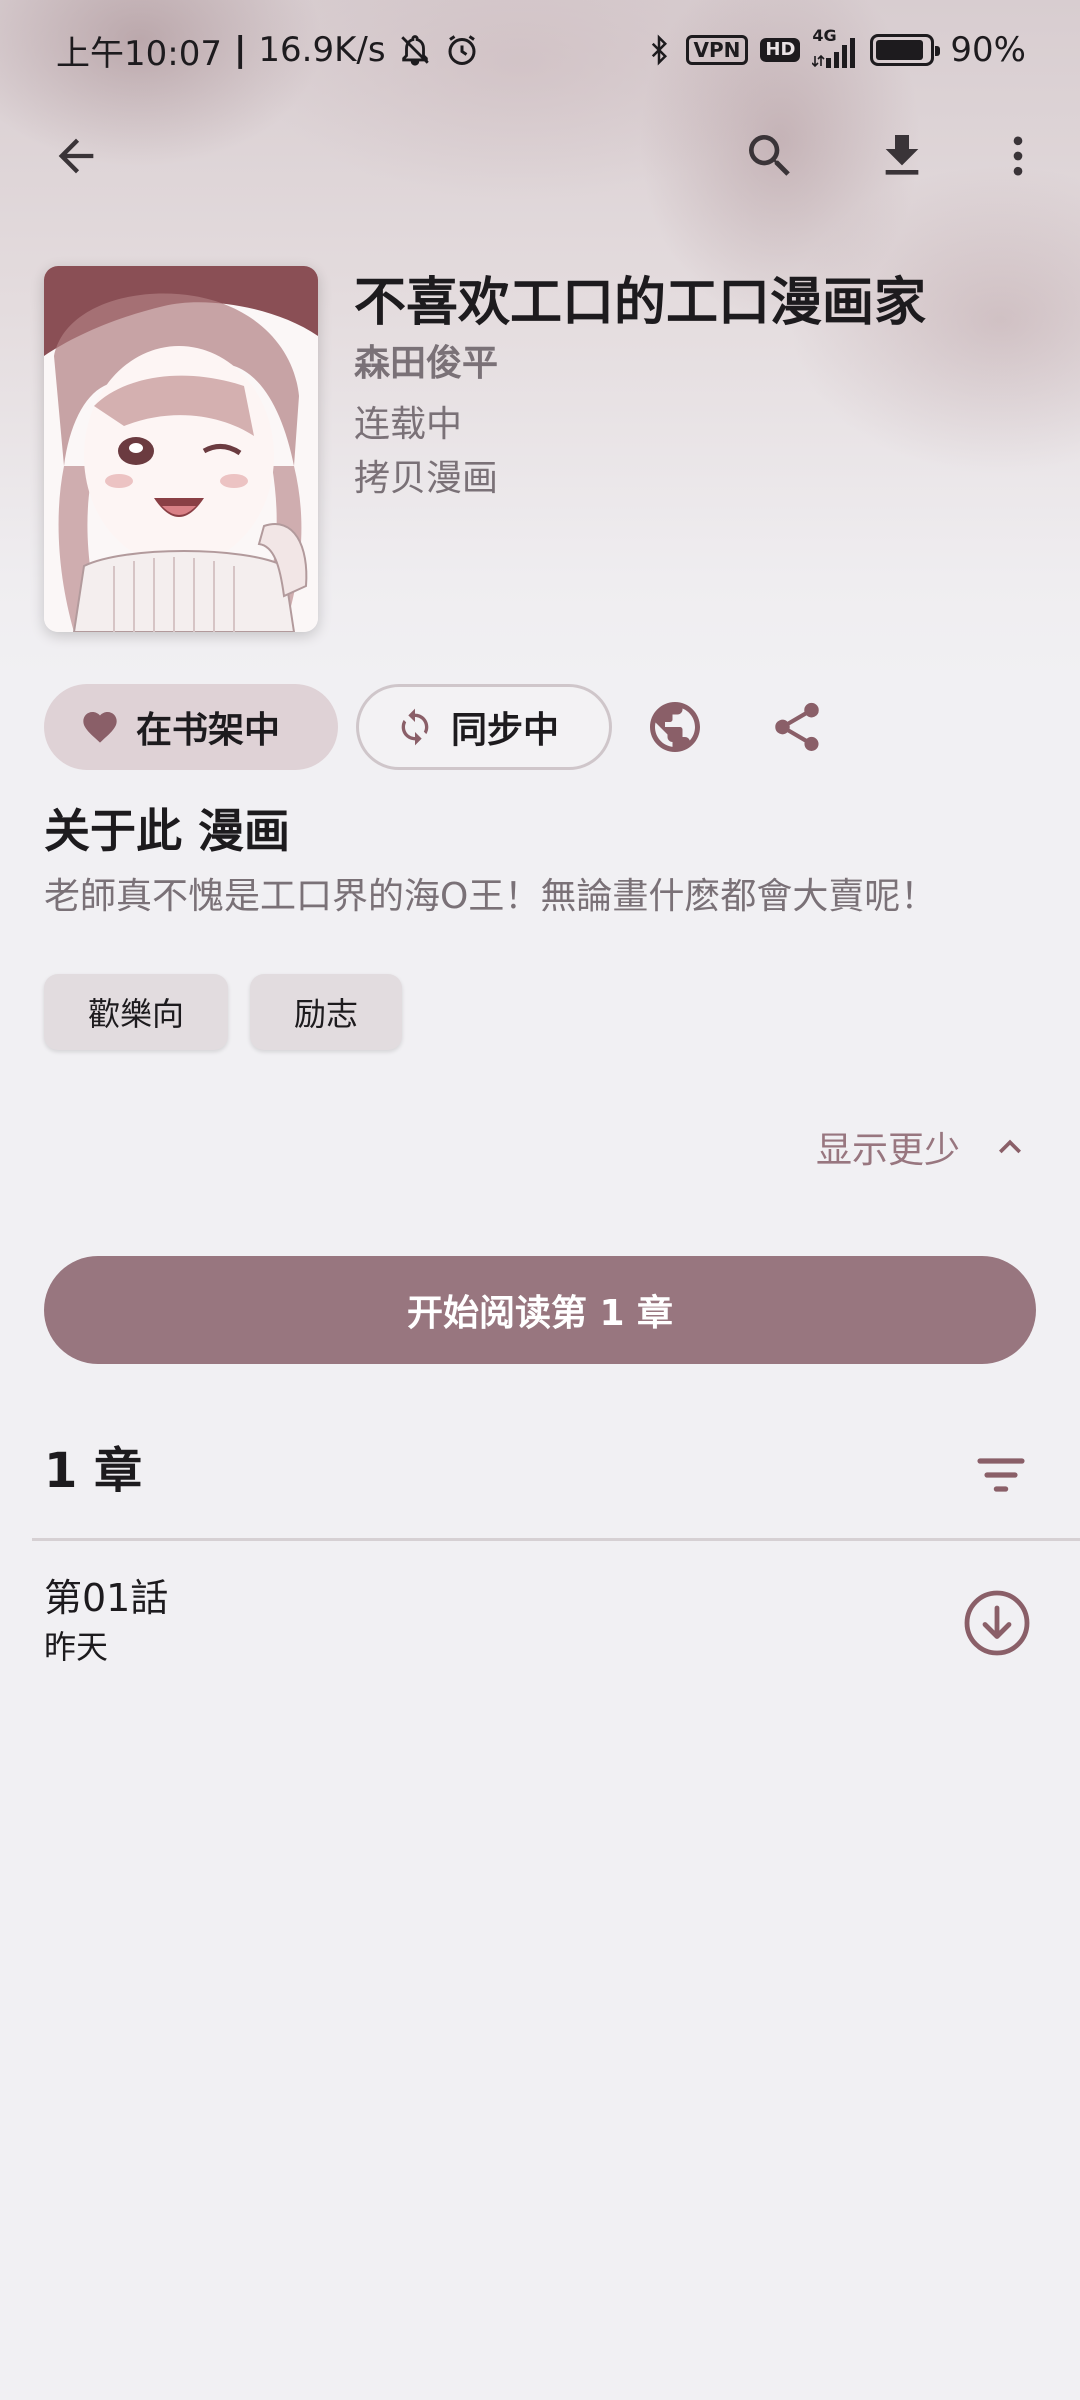 Image resolution: width=1080 pixels, height=2400 pixels. Describe the element at coordinates (988, 50) in the screenshot. I see `battery-percent: 90%` at that location.